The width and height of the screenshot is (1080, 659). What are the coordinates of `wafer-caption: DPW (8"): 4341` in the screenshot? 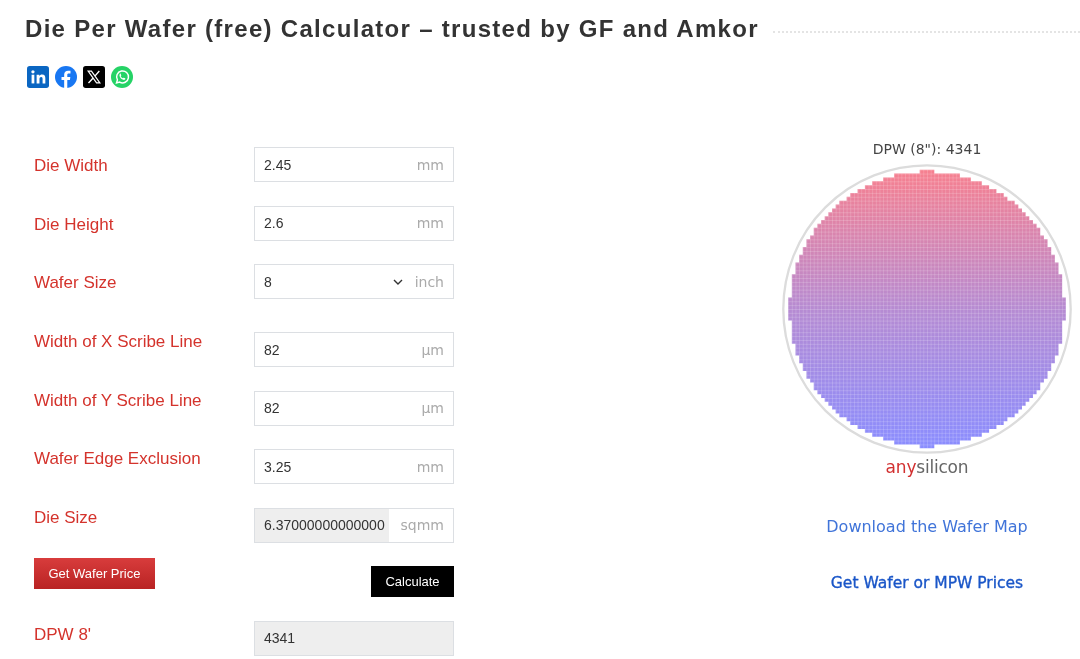 It's located at (927, 149).